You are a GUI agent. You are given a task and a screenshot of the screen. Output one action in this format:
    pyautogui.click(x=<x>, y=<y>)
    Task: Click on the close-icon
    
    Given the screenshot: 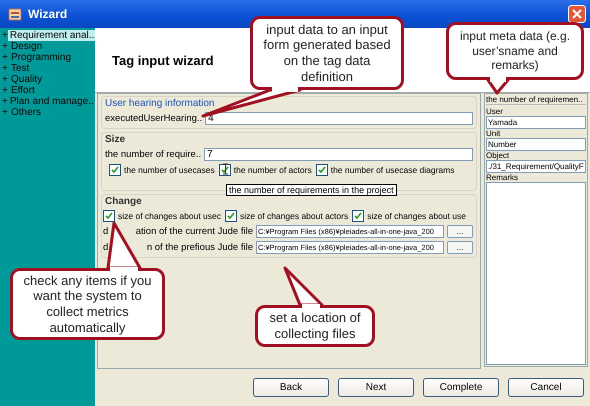 What is the action you would take?
    pyautogui.click(x=577, y=14)
    